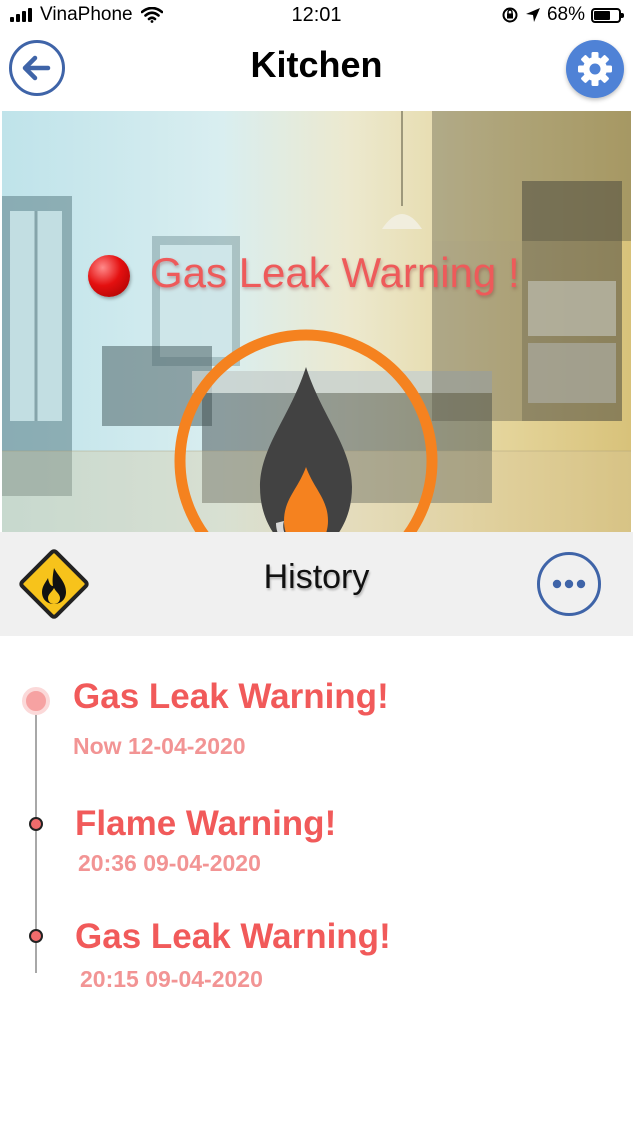  I want to click on status-bar: VinaPhone 12:01 68%, so click(316, 17).